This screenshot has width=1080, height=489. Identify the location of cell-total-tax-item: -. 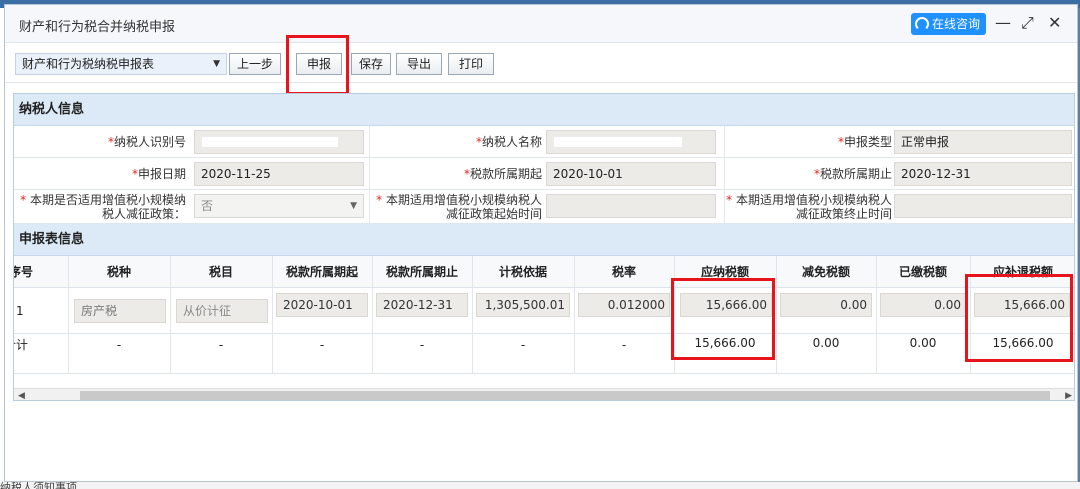
(221, 345).